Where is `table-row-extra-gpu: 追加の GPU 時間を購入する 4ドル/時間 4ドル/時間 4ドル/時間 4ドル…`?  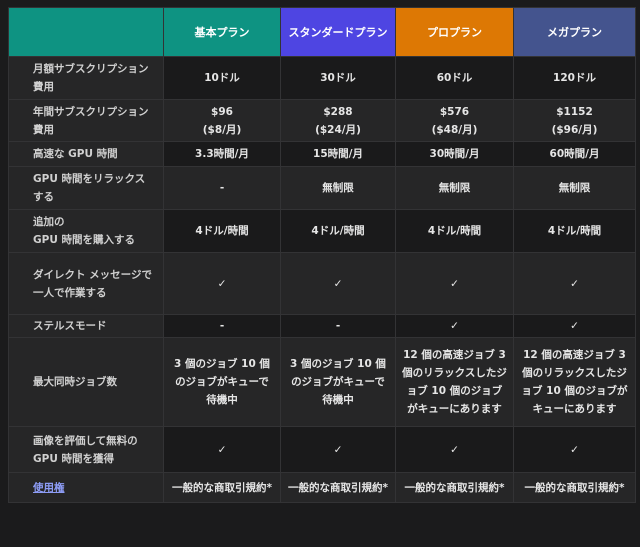 table-row-extra-gpu: 追加の GPU 時間を購入する 4ドル/時間 4ドル/時間 4ドル/時間 4ドル… is located at coordinates (322, 231).